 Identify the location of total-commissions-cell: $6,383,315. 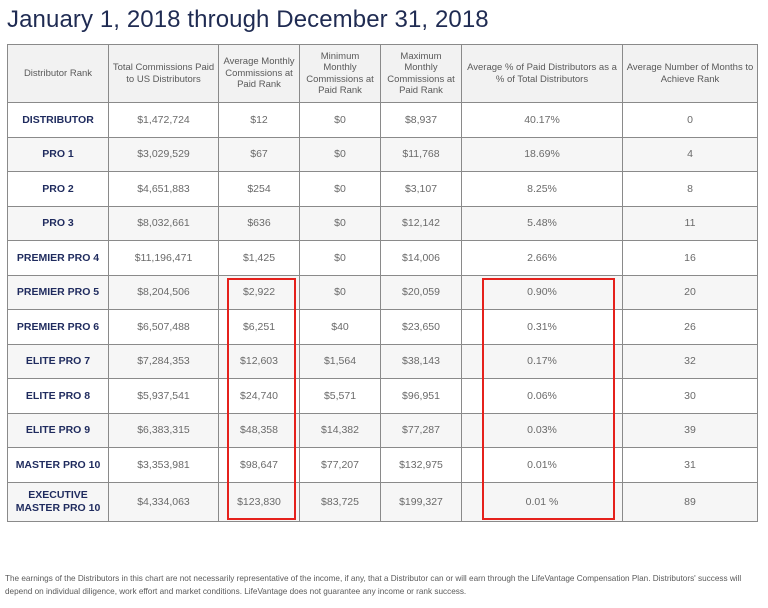
(163, 430).